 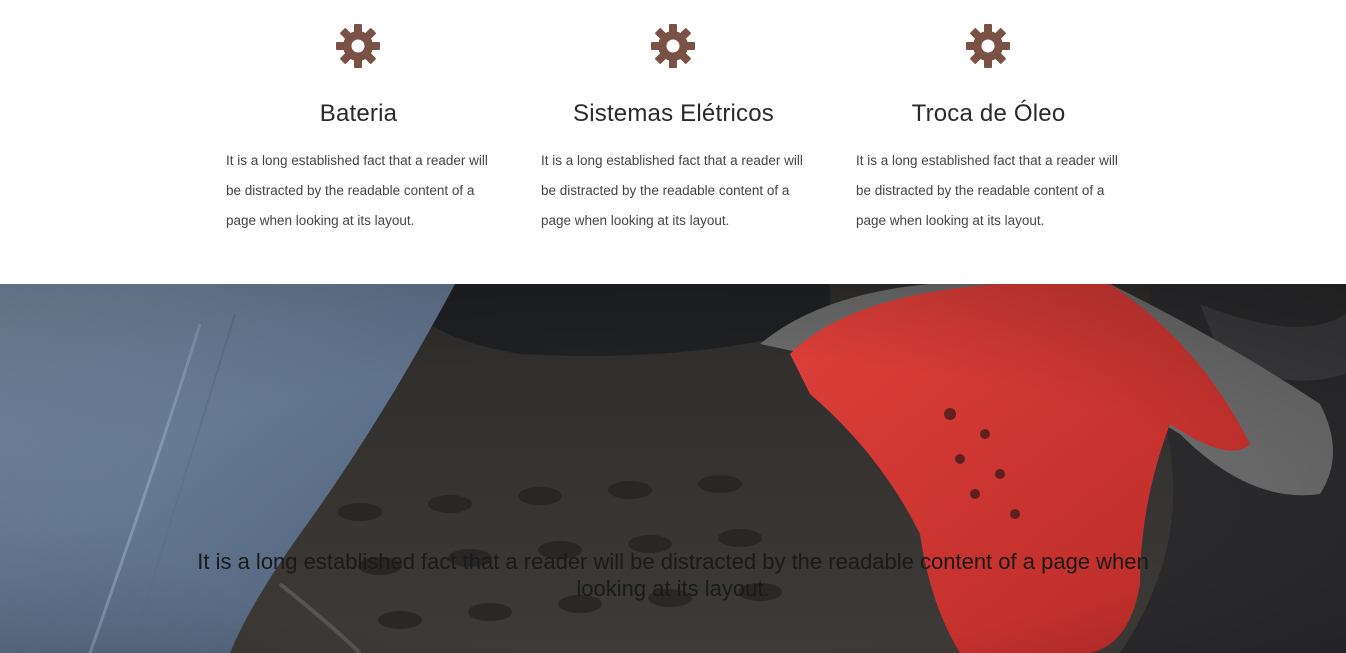 What do you see at coordinates (358, 113) in the screenshot?
I see `service-title: Bateria` at bounding box center [358, 113].